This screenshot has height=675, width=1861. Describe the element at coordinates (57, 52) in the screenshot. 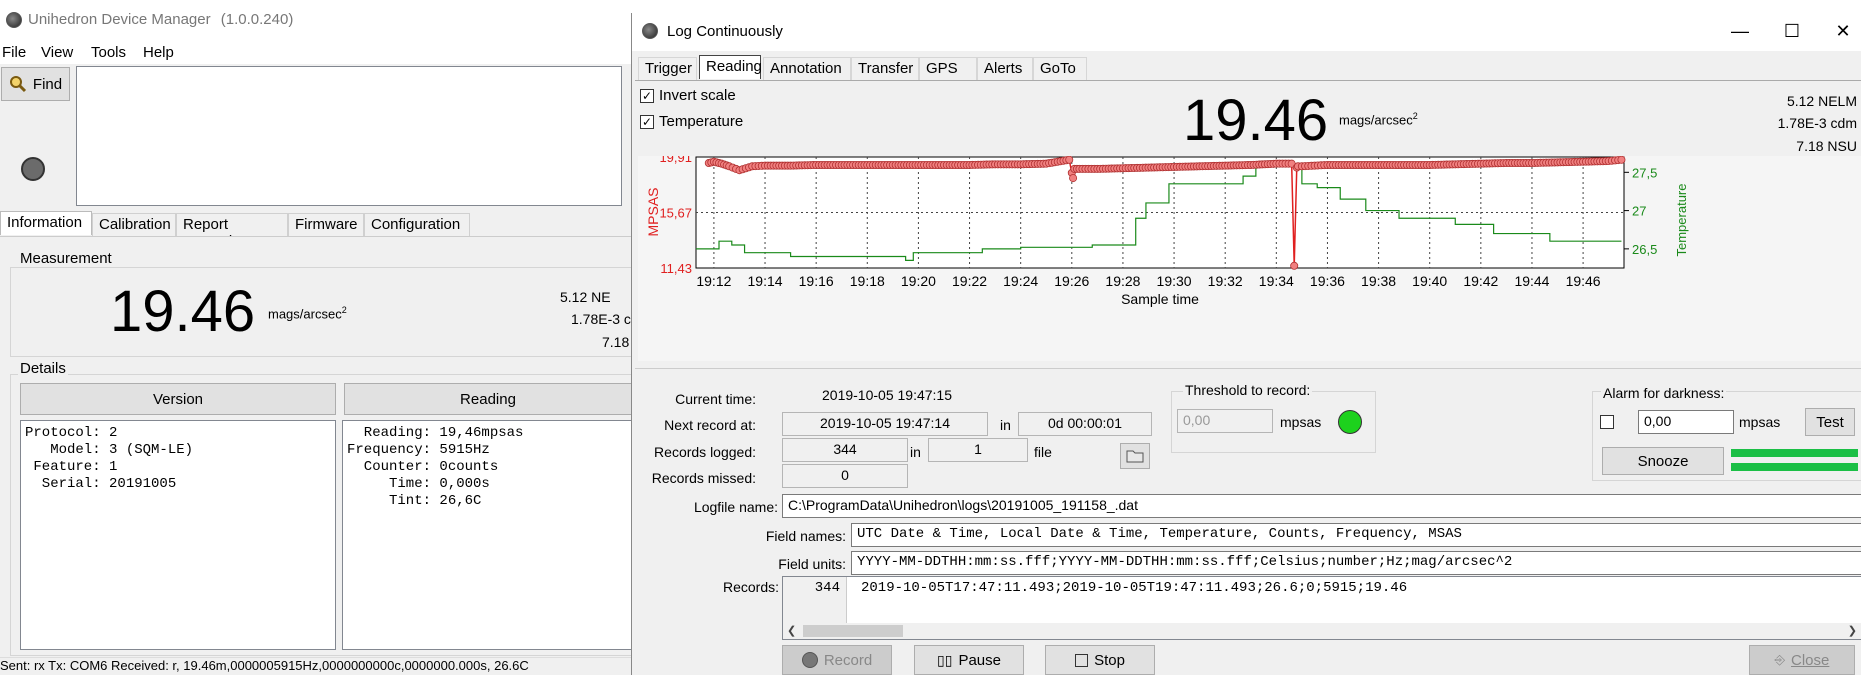

I see `menu-view: View` at that location.